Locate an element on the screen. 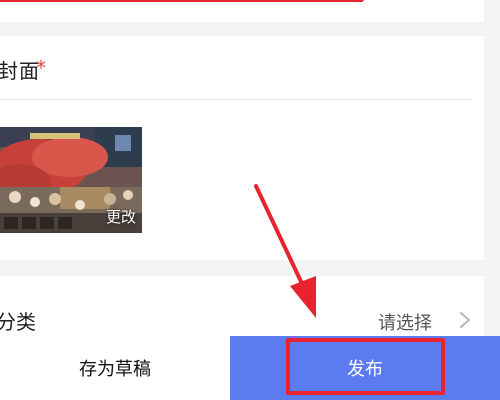  cover-label: 封面 is located at coordinates (20, 71).